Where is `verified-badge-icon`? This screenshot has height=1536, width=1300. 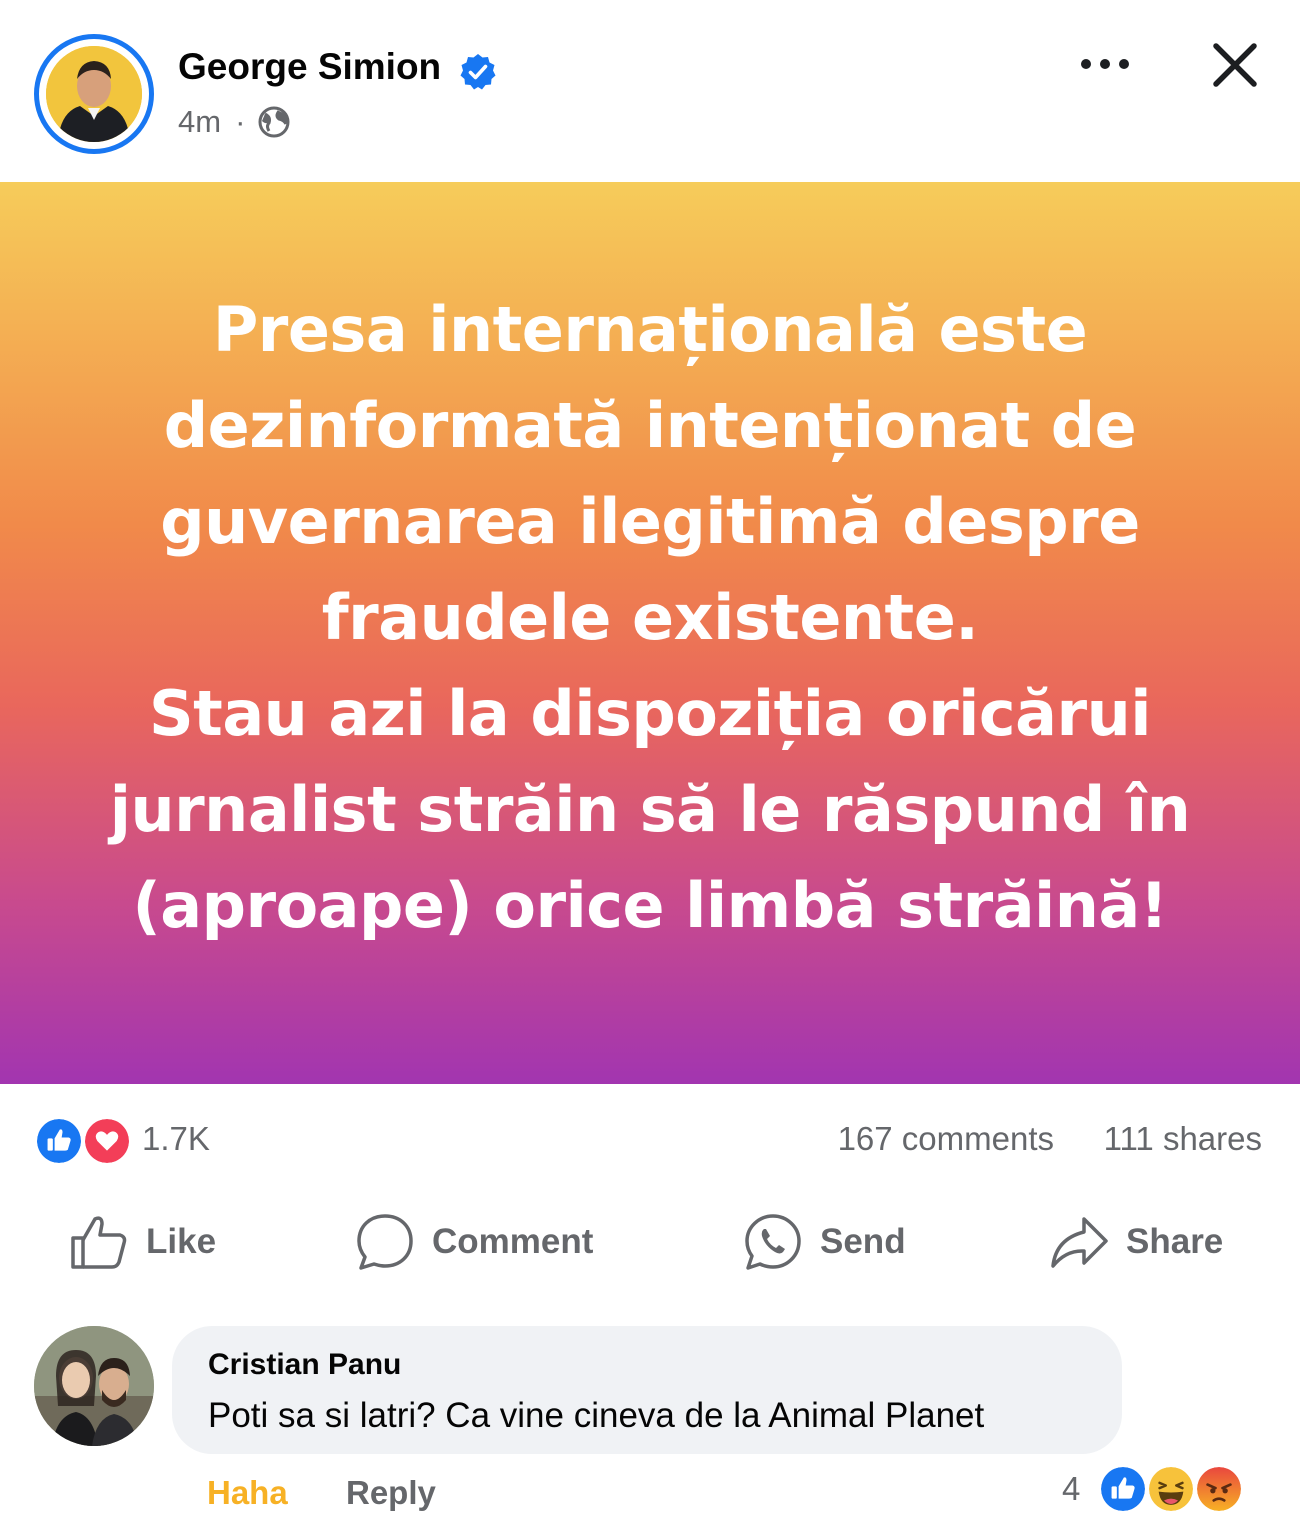
verified-badge-icon is located at coordinates (478, 72).